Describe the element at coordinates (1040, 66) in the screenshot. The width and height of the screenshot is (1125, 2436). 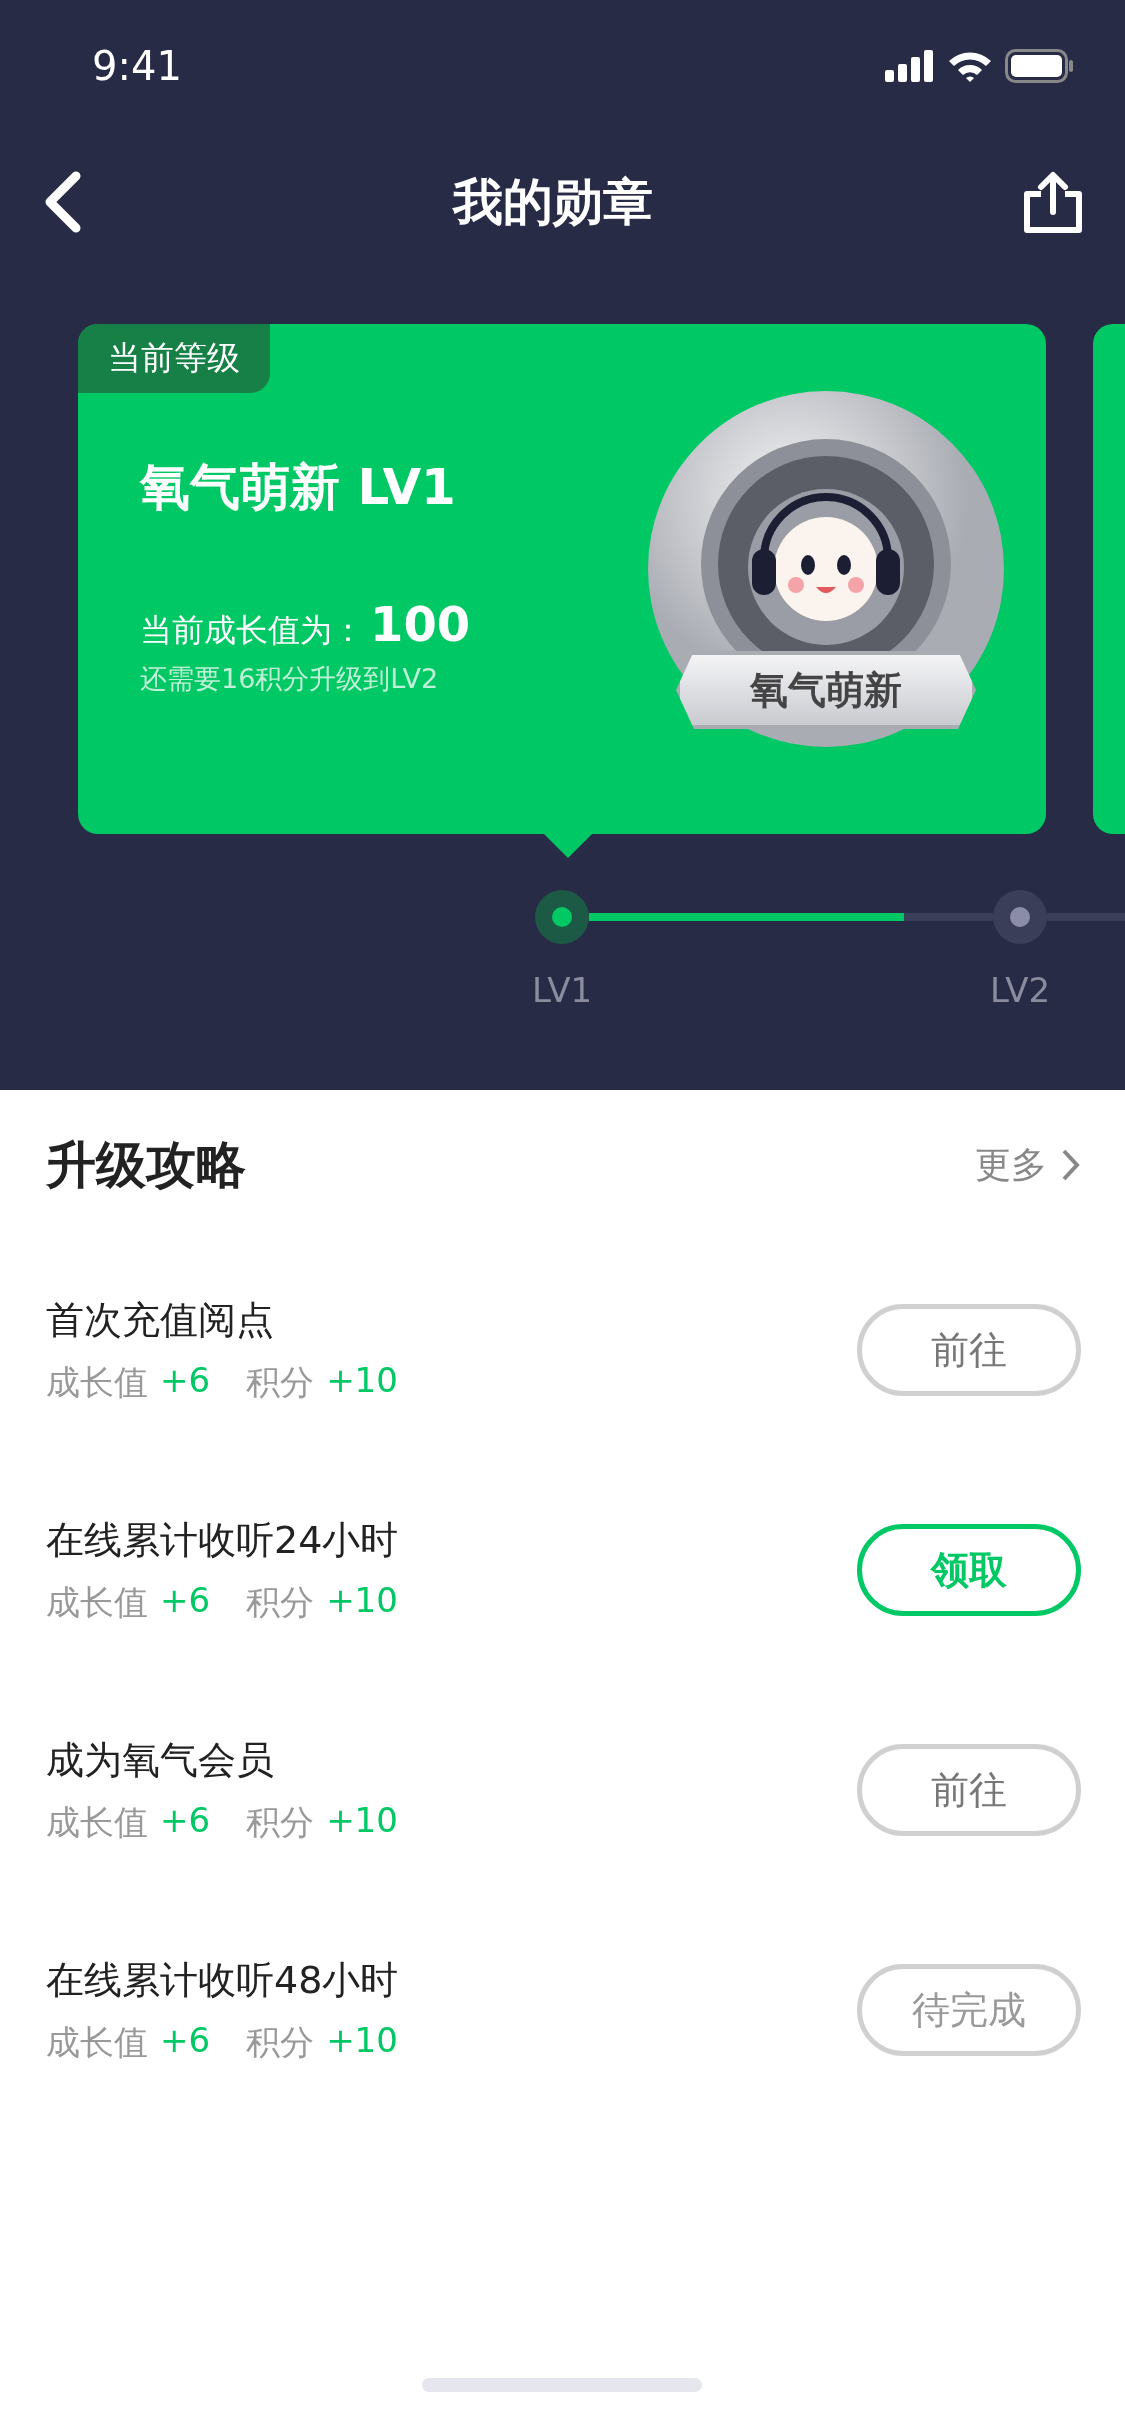
I see `battery-icon` at that location.